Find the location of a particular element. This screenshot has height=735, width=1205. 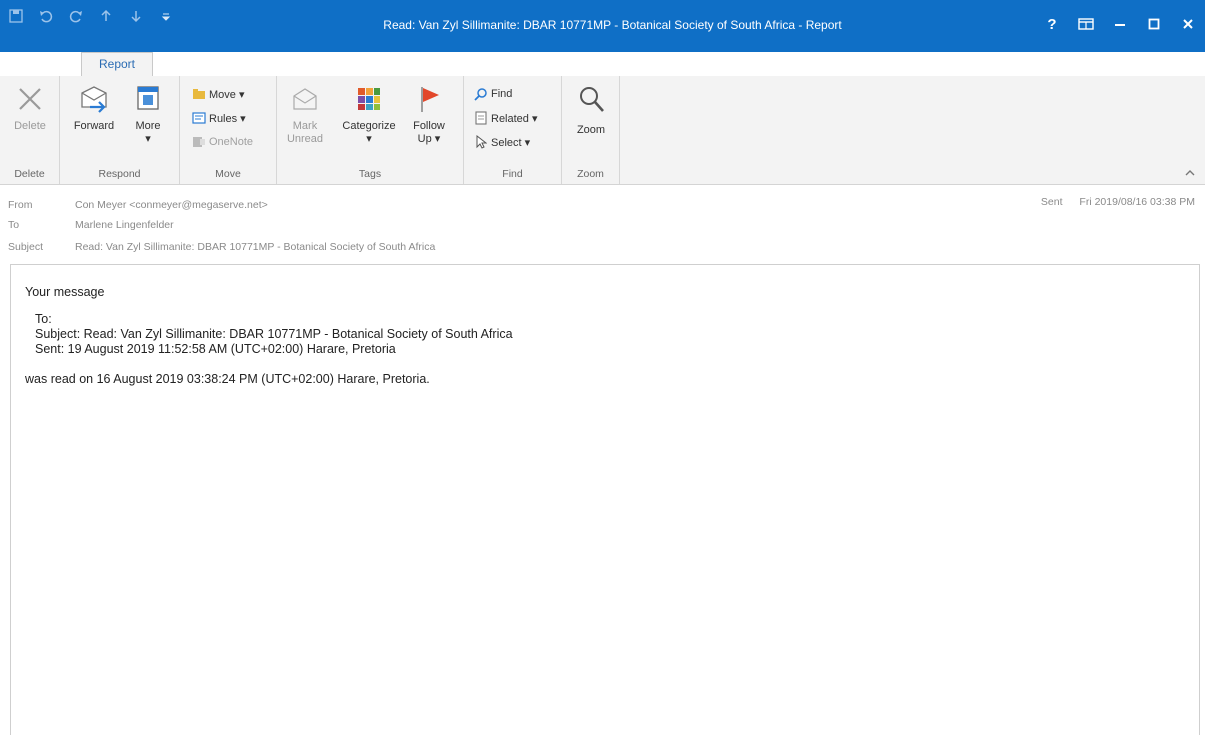

follow-up-button: Follow Up ▾ is located at coordinates (429, 114).